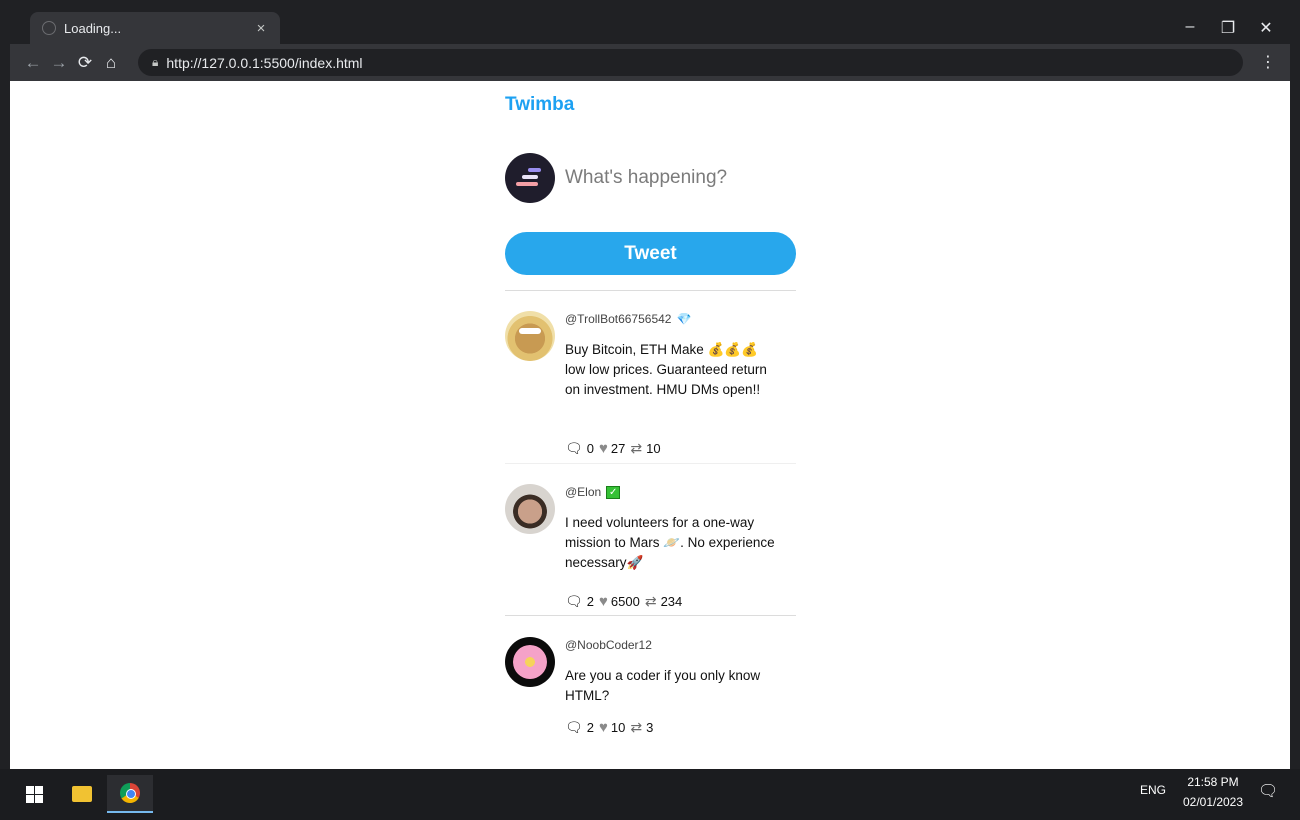 This screenshot has width=1300, height=820. I want to click on tweet-stats: 🗨︎ 2 ♥ 10 ⇄ 3, so click(609, 727).